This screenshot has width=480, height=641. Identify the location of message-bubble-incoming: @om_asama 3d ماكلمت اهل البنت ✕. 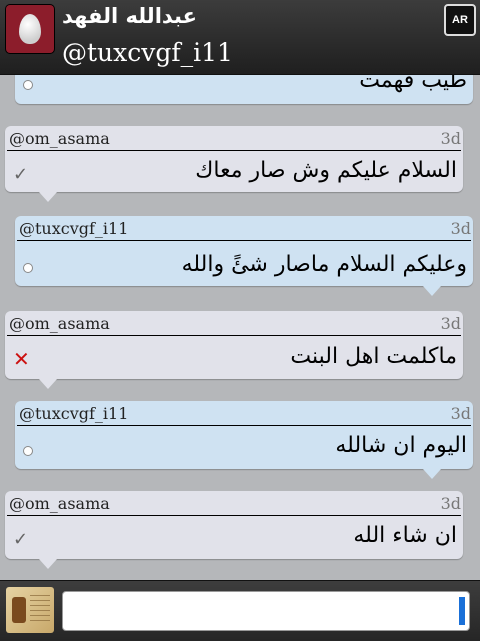
(234, 350).